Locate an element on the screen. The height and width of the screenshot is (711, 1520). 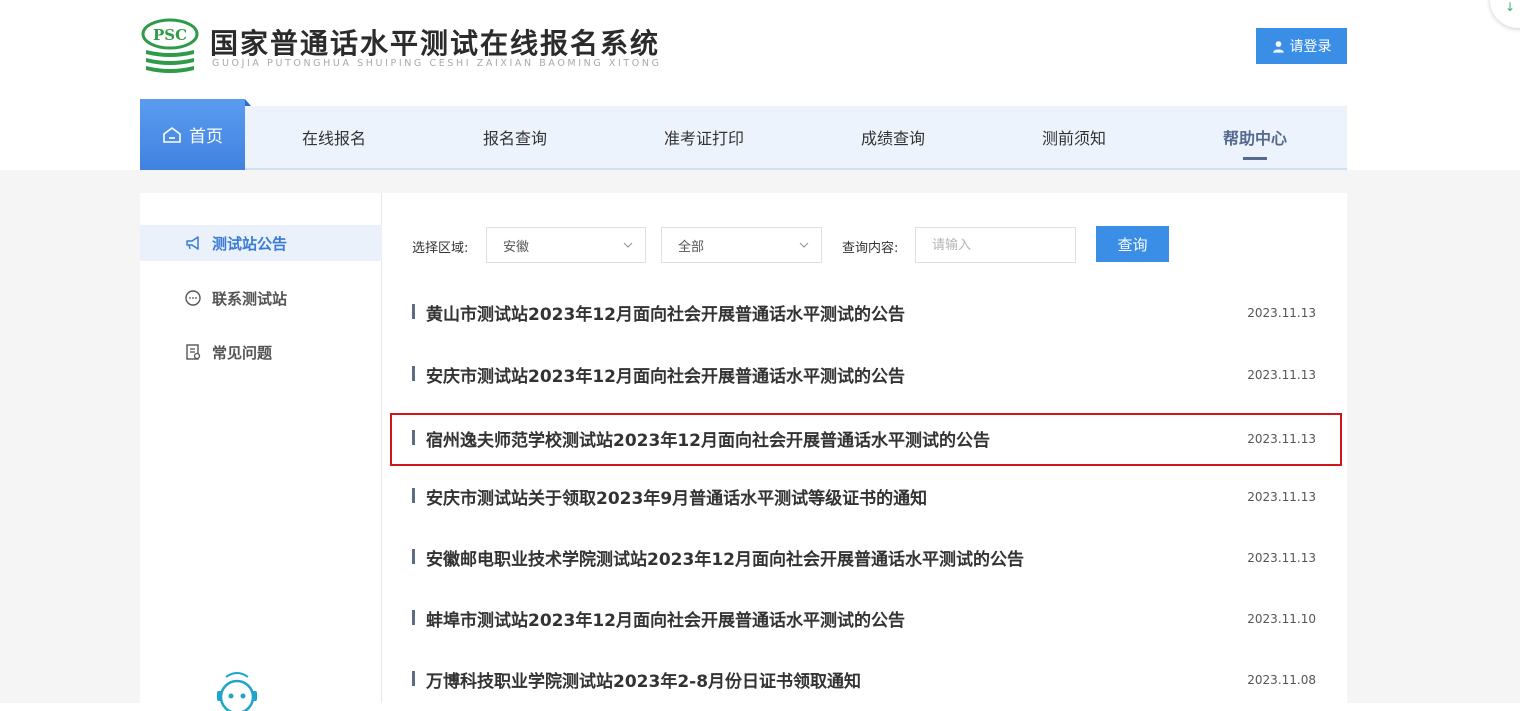
sidebar-item-station-notices: 测试站公告 is located at coordinates (261, 243).